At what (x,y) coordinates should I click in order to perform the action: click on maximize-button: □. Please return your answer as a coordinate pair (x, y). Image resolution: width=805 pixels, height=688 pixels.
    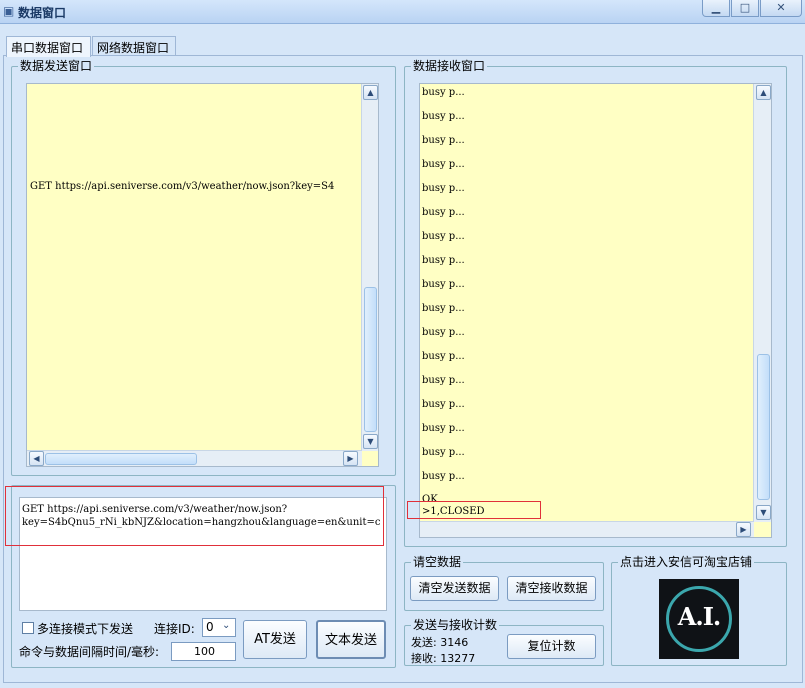
    Looking at the image, I should click on (745, 8).